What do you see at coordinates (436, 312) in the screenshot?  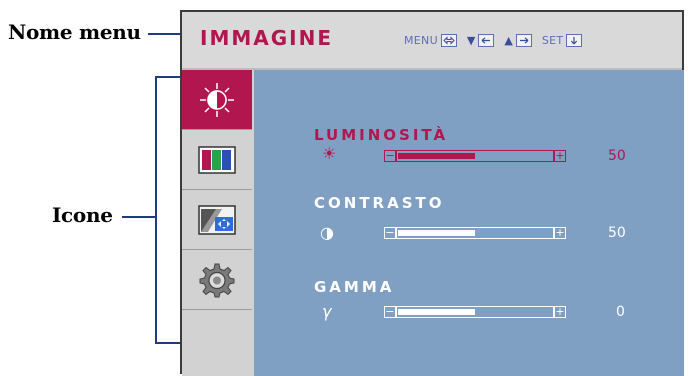 I see `gamma-slider-fill` at bounding box center [436, 312].